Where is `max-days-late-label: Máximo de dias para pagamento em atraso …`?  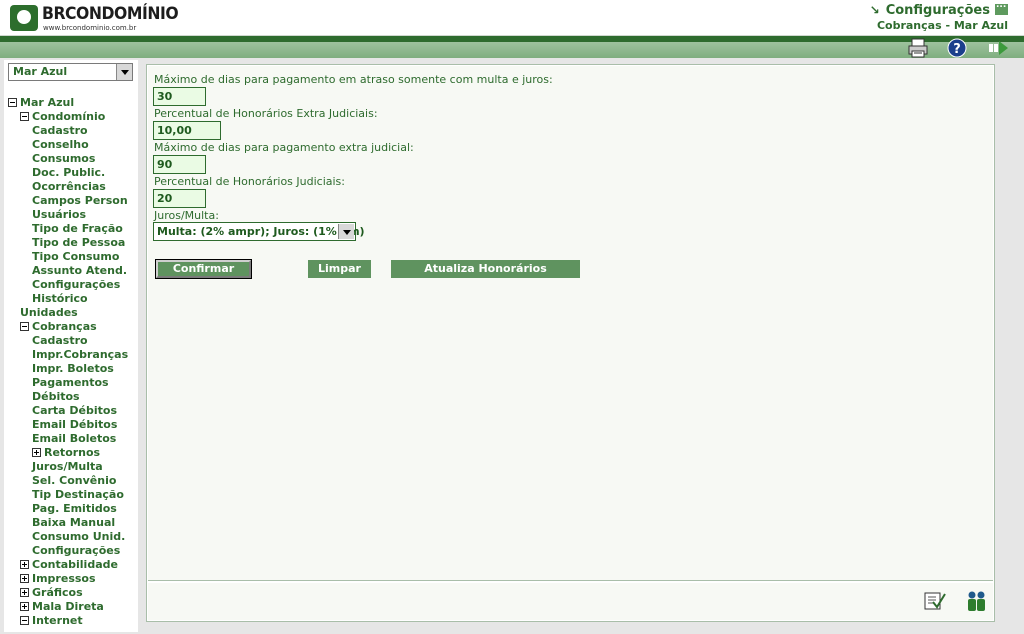 max-days-late-label: Máximo de dias para pagamento em atraso … is located at coordinates (353, 79).